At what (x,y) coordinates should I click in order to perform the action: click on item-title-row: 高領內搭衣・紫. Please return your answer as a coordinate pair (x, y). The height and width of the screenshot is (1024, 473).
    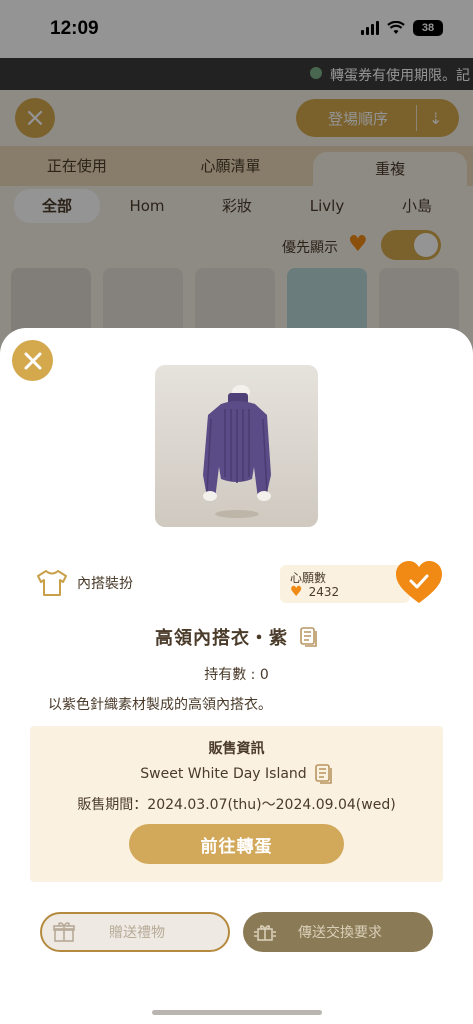
    Looking at the image, I should click on (236, 637).